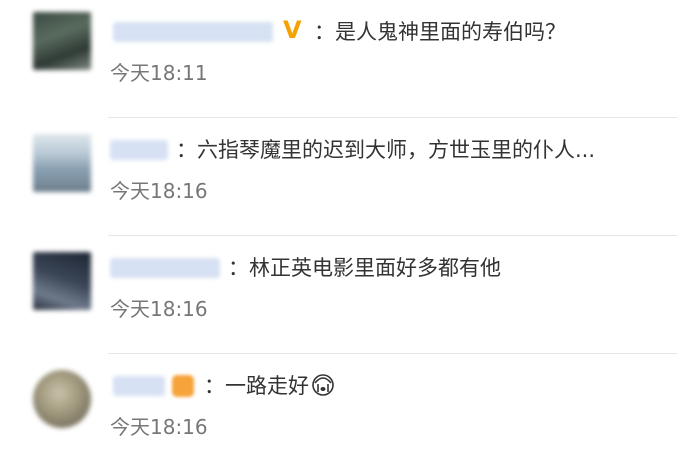  Describe the element at coordinates (267, 386) in the screenshot. I see `comment-content: 一路走好` at that location.